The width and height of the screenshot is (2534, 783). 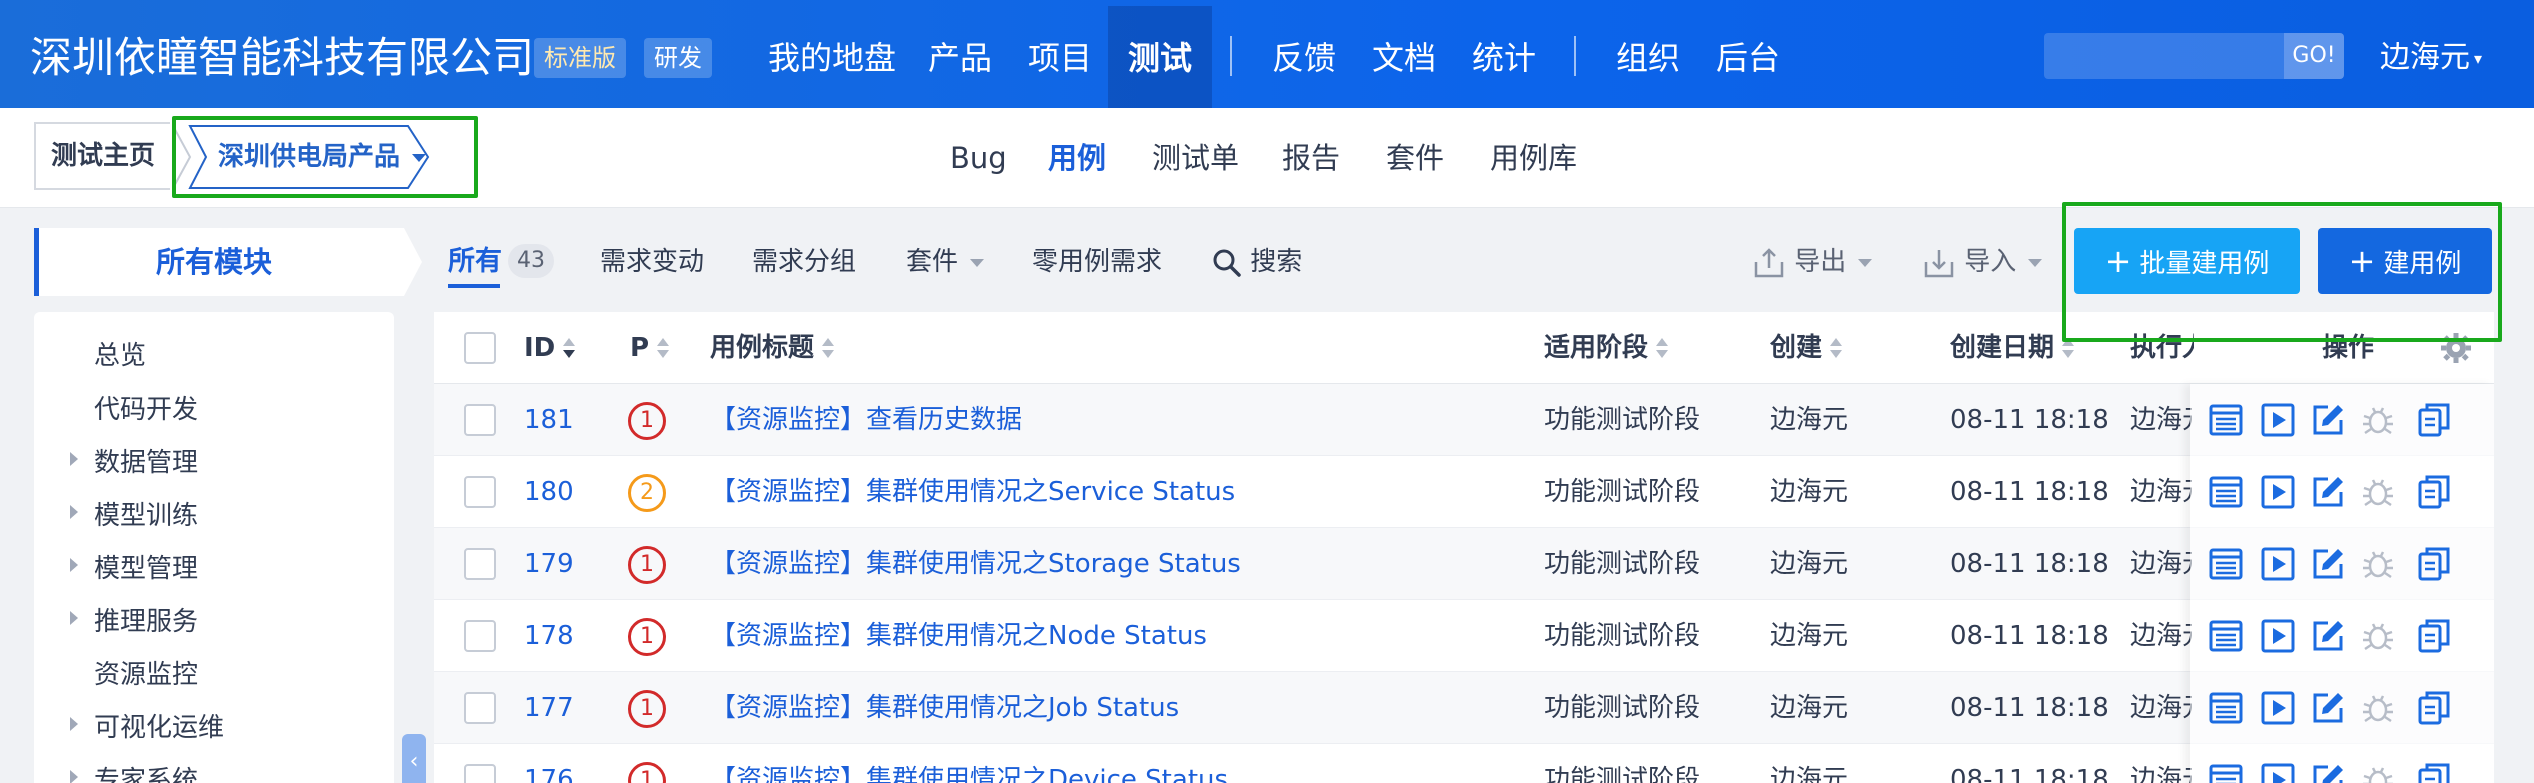 What do you see at coordinates (978, 158) in the screenshot?
I see `tab-bug: Bug` at bounding box center [978, 158].